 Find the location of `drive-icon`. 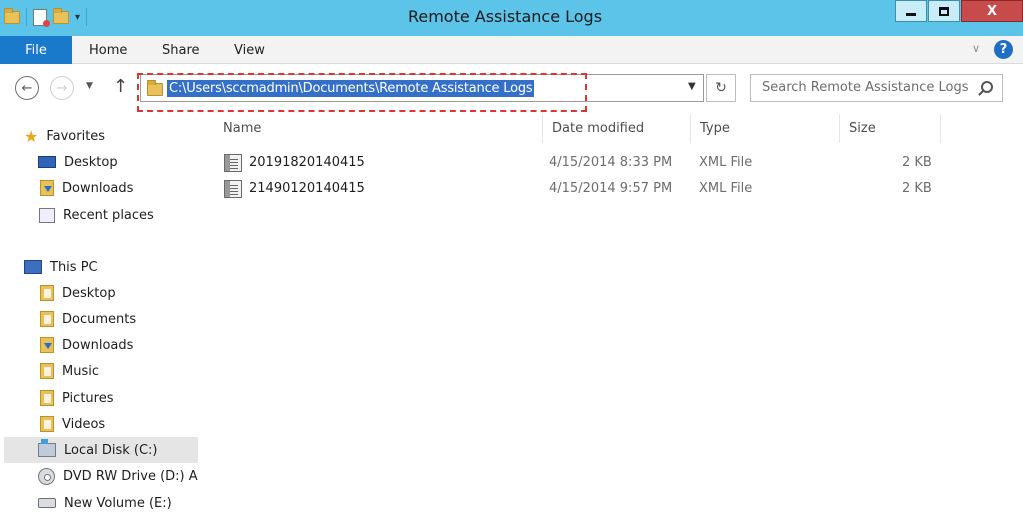

drive-icon is located at coordinates (47, 503).